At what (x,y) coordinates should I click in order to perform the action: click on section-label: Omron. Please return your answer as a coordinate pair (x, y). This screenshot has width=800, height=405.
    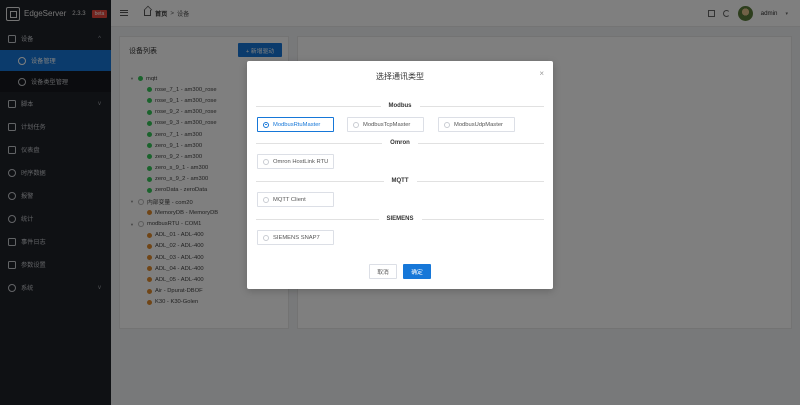
    Looking at the image, I should click on (400, 143).